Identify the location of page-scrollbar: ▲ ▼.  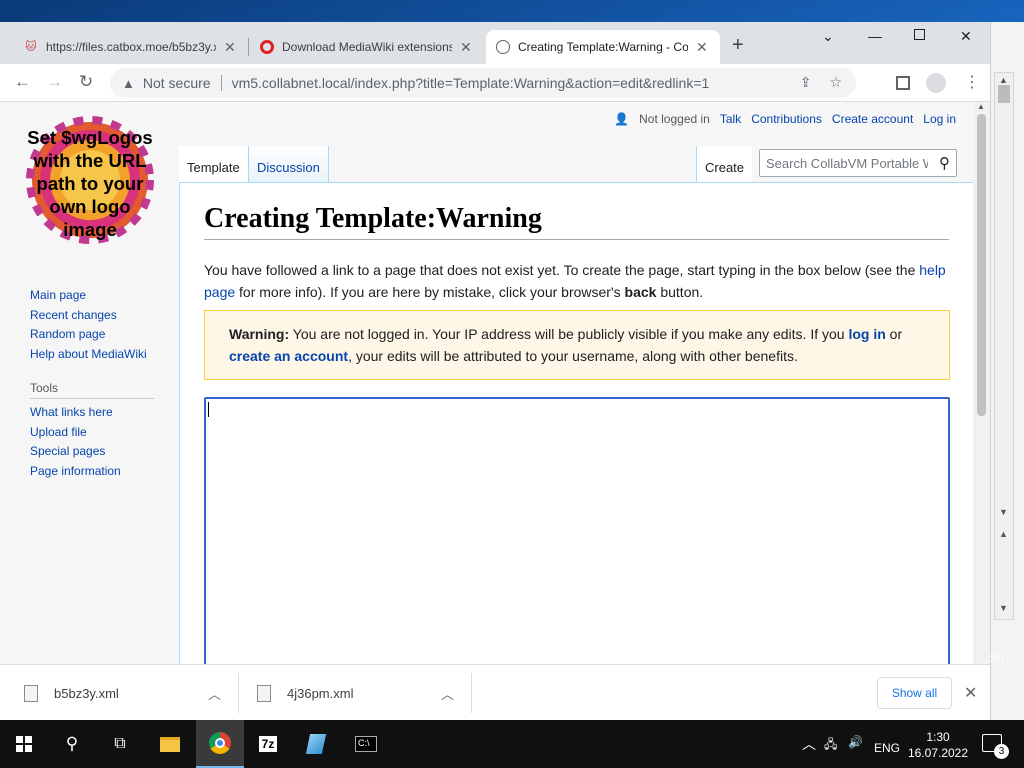
(981, 393).